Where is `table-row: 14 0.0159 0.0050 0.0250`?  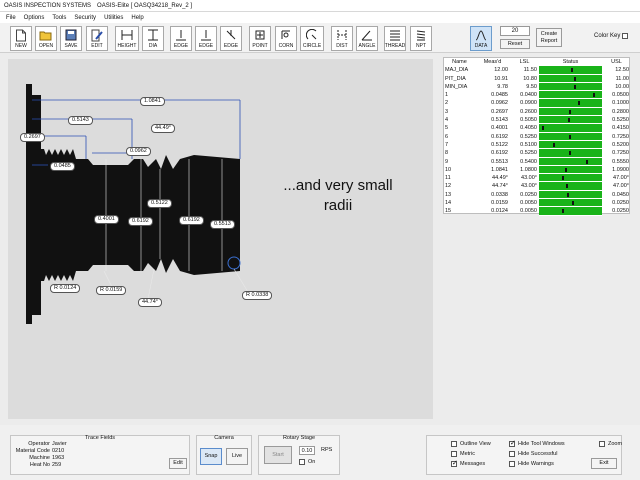 table-row: 14 0.0159 0.0050 0.0250 is located at coordinates (536, 203).